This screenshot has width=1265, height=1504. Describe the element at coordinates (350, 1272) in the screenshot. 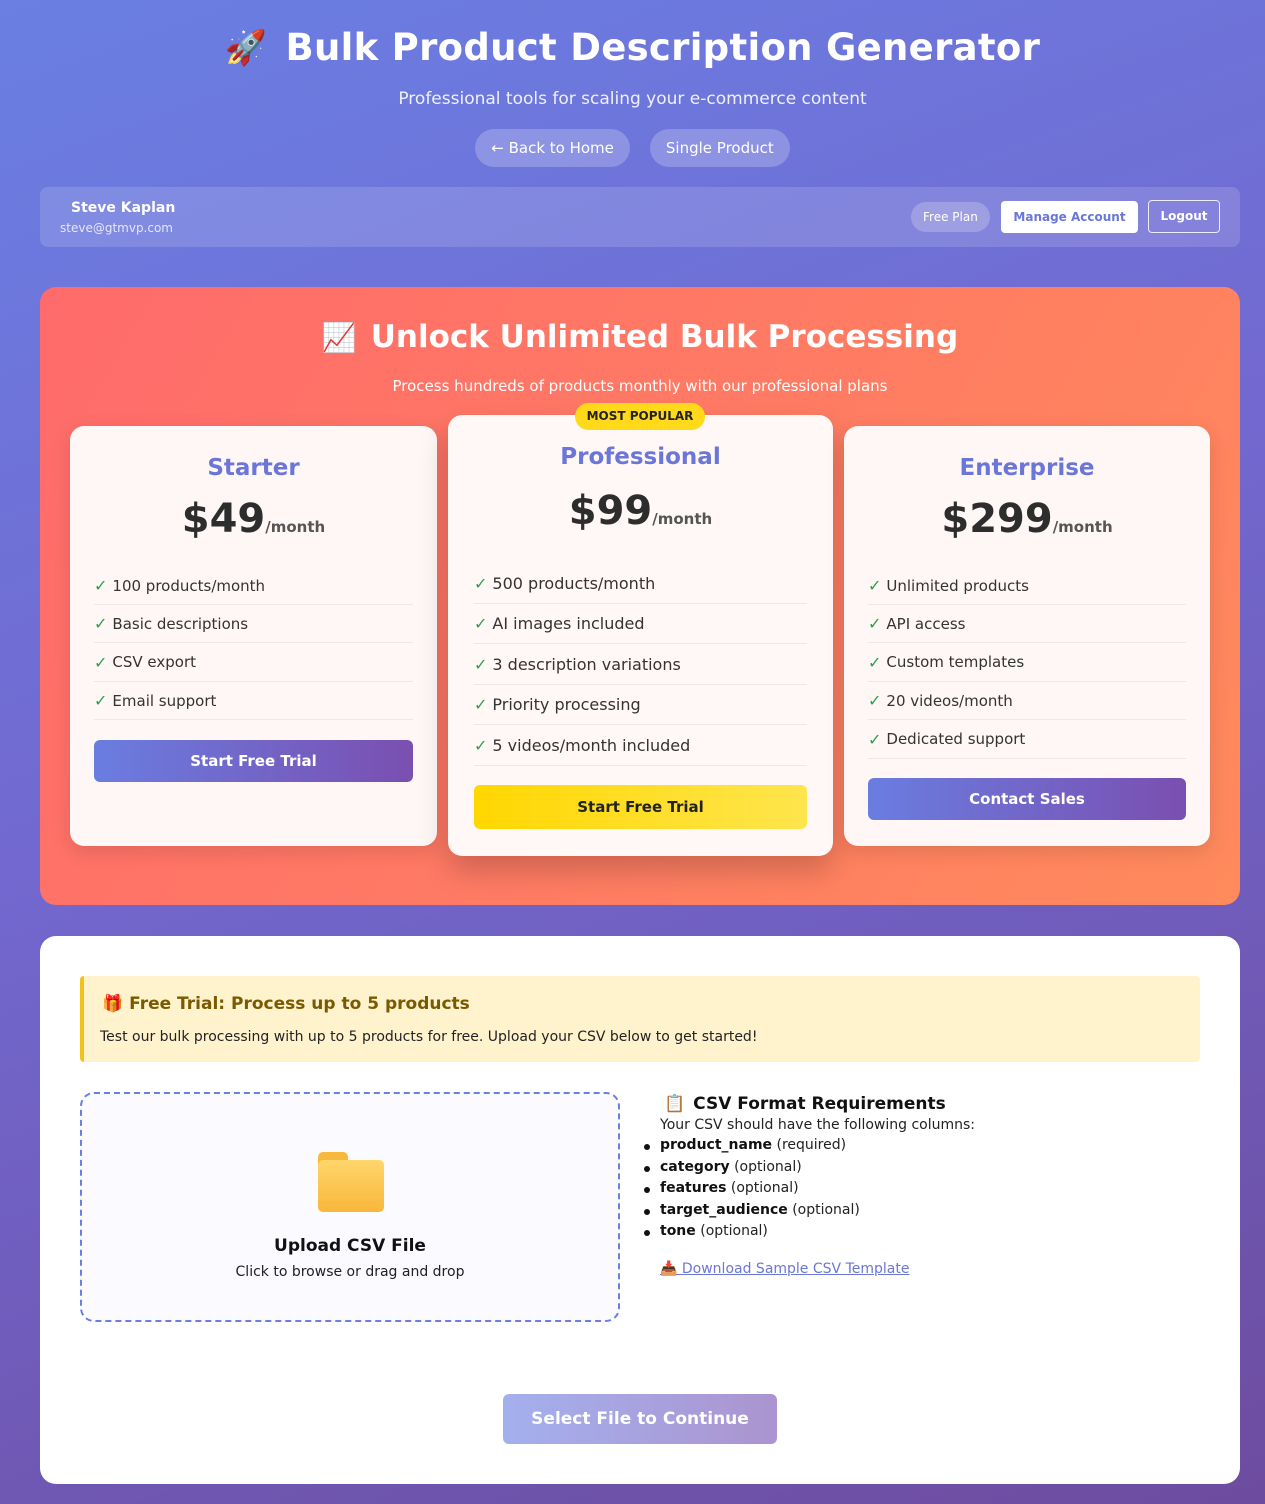

I see `upload-subtitle: Click to browse or drag and drop` at that location.